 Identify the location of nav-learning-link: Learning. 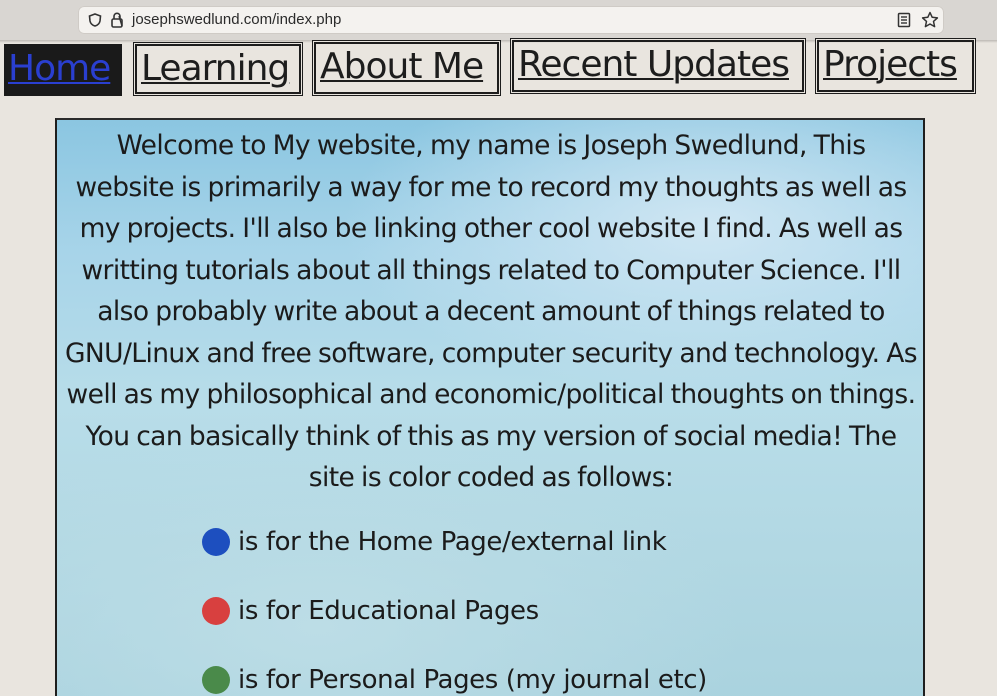
(218, 69).